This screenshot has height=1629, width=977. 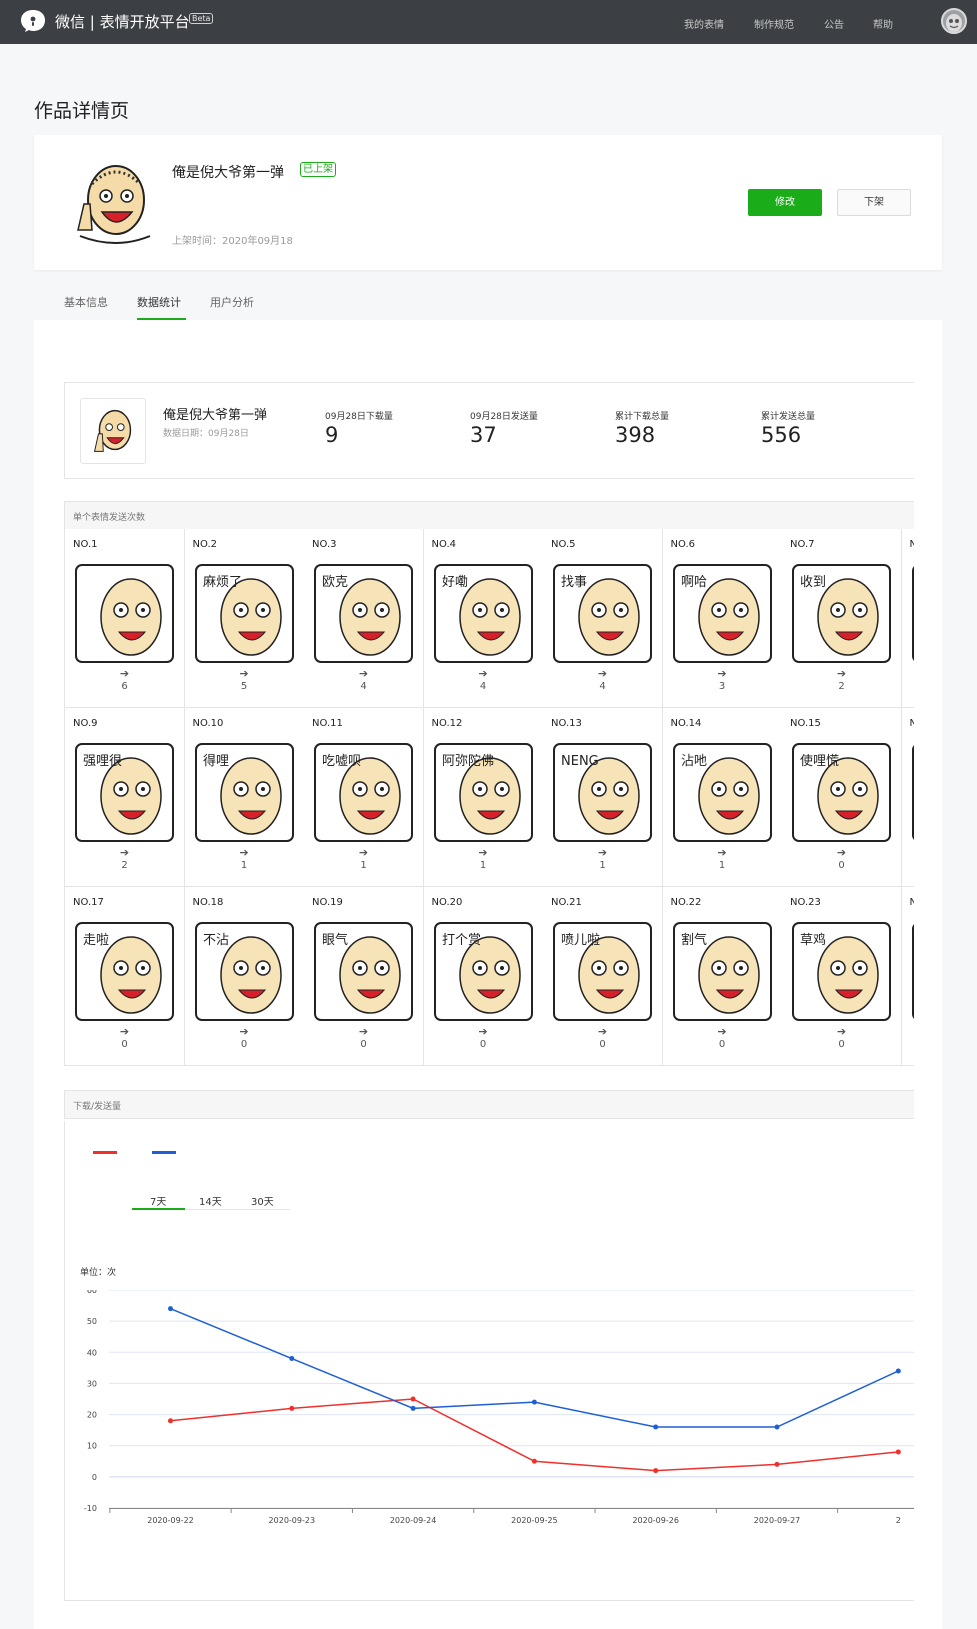 I want to click on sticker-cell: NO.13 NENG ➔ 1, so click(x=603, y=797).